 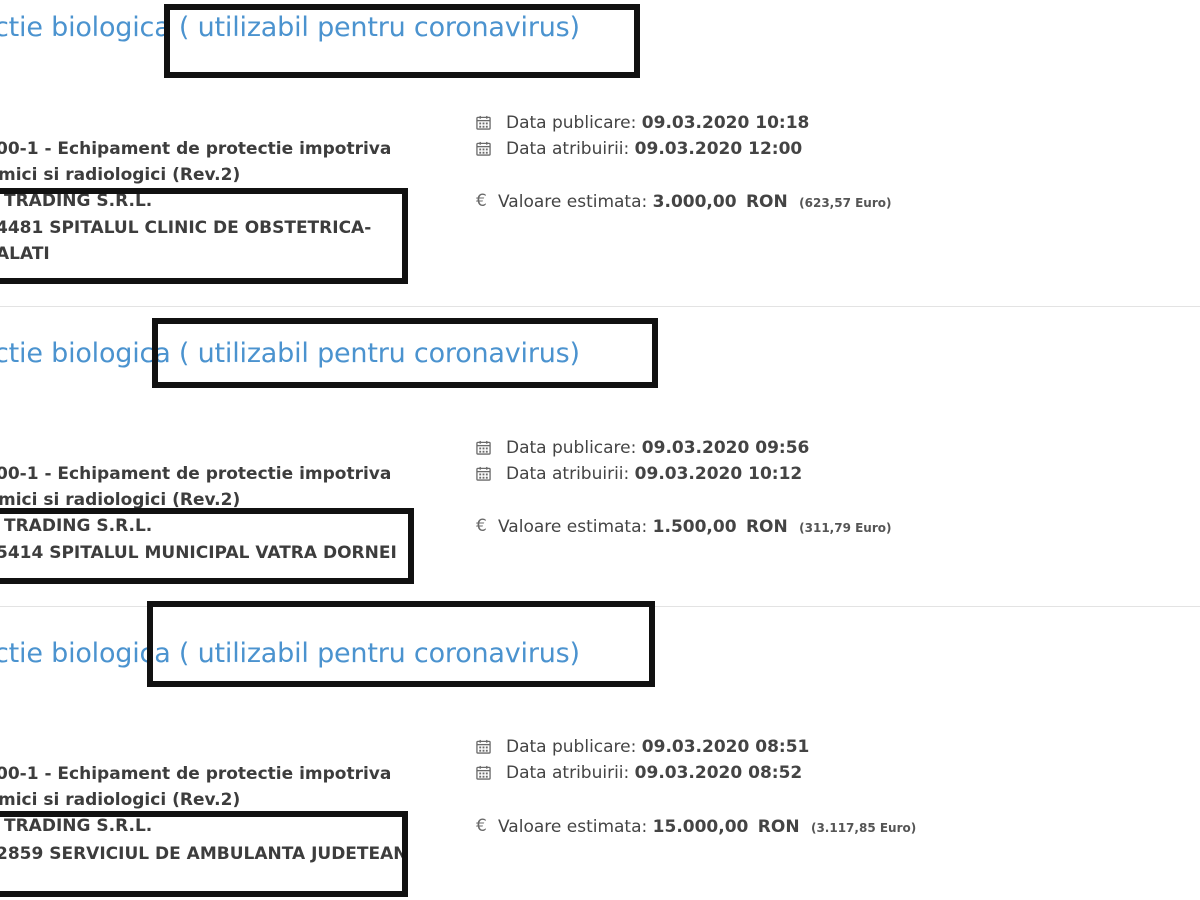 I want to click on award-date: Data atribuirii: 09.03.2020 12:00, so click(x=654, y=149).